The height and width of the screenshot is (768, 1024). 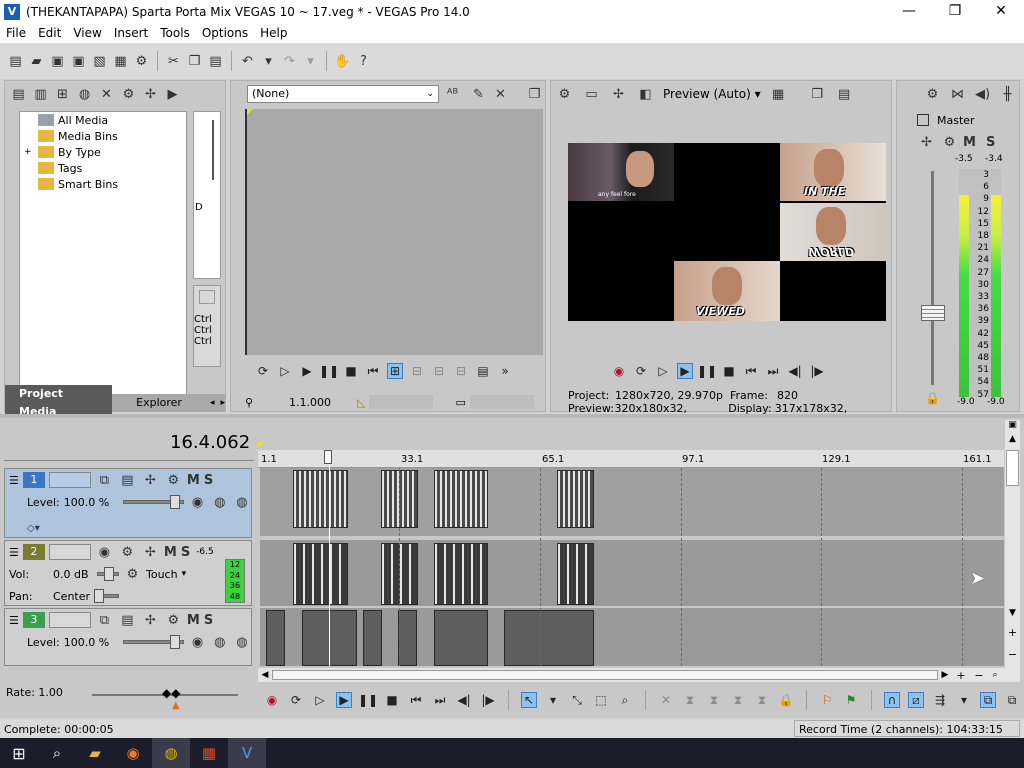 I want to click on auto-crossfade-icon: ⧄, so click(x=916, y=700).